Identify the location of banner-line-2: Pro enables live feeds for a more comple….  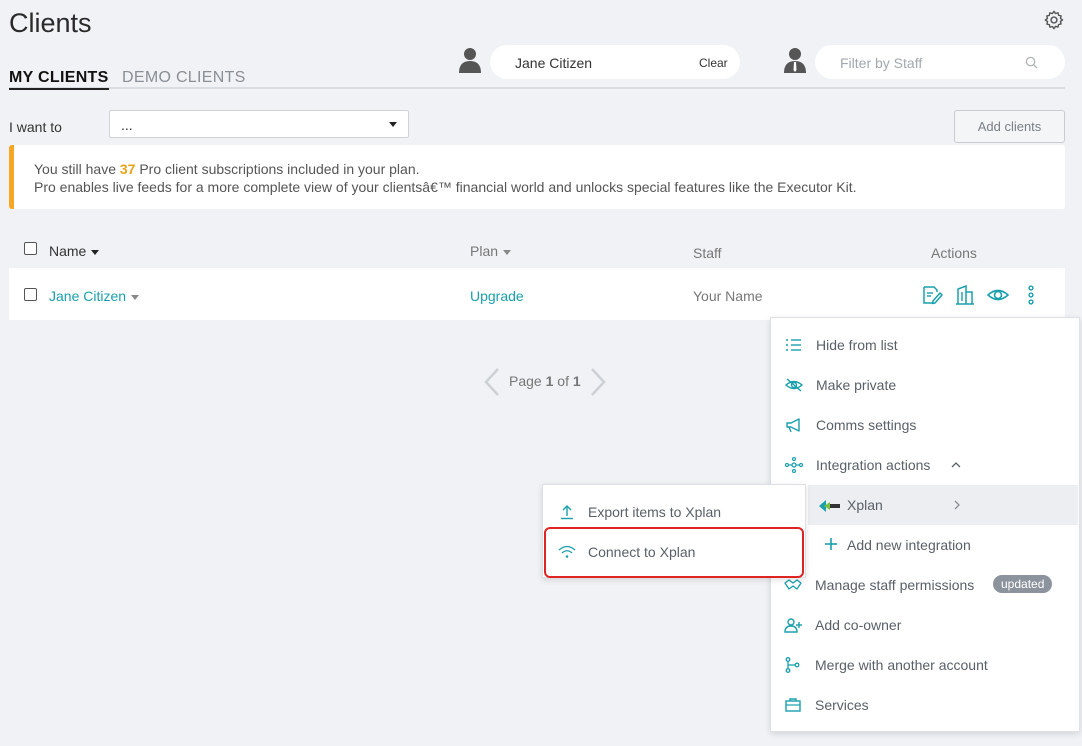
(445, 187).